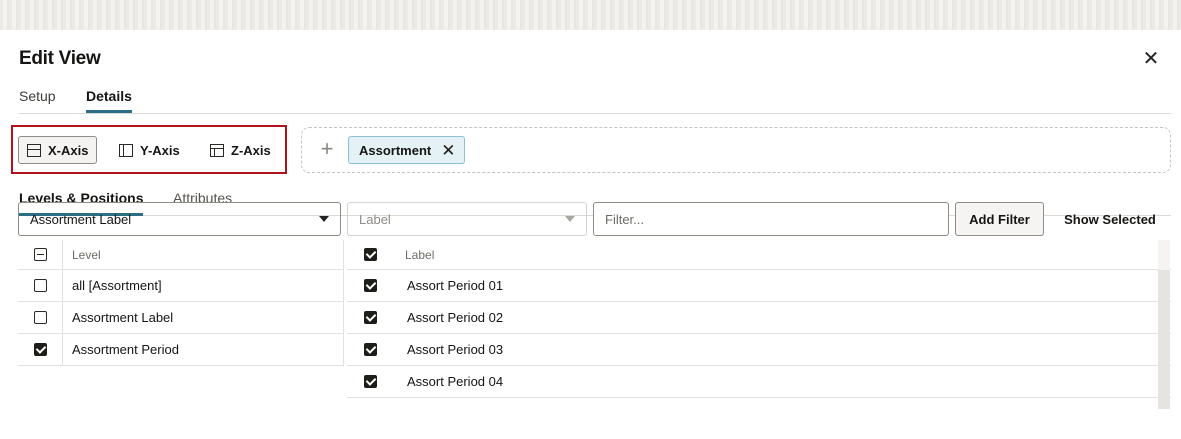 The width and height of the screenshot is (1181, 439). Describe the element at coordinates (1151, 59) in the screenshot. I see `close-icon: ✕` at that location.